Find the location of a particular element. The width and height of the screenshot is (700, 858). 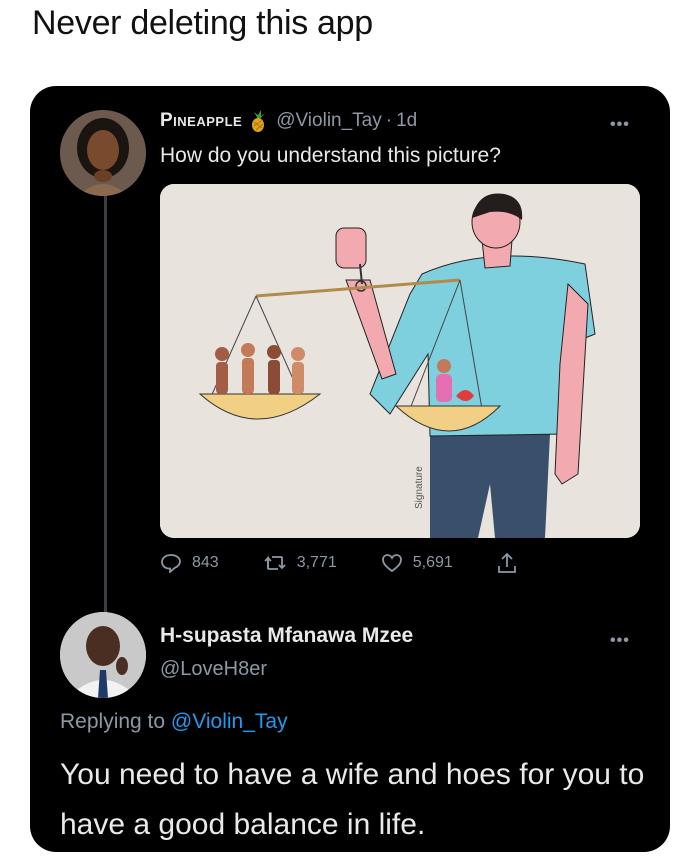

replying-prefix: Replying to is located at coordinates (113, 721).